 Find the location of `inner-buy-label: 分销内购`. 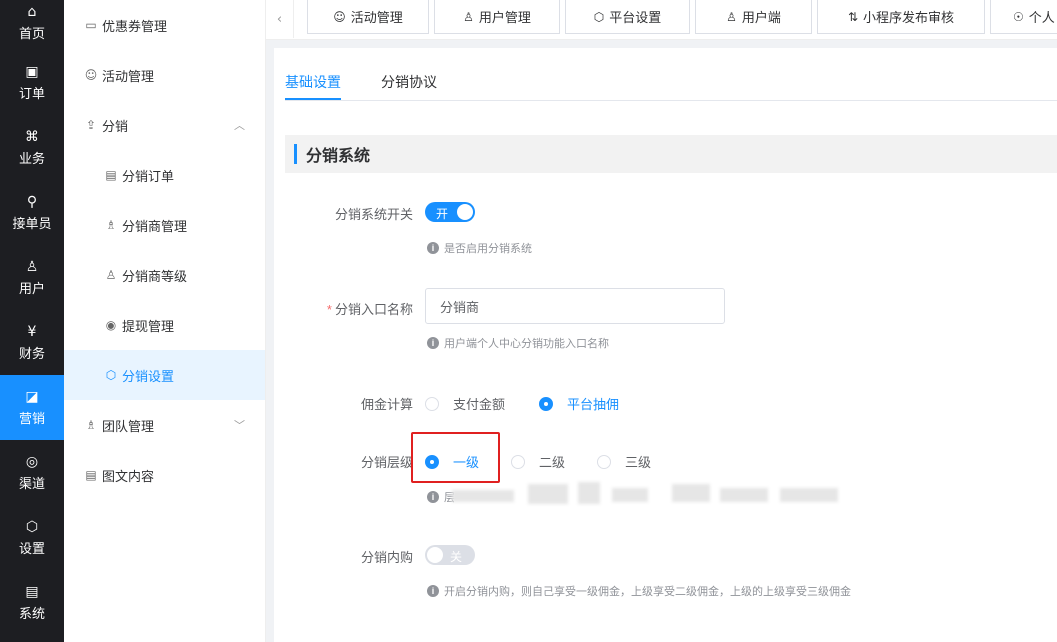

inner-buy-label: 分销内购 is located at coordinates (386, 557).